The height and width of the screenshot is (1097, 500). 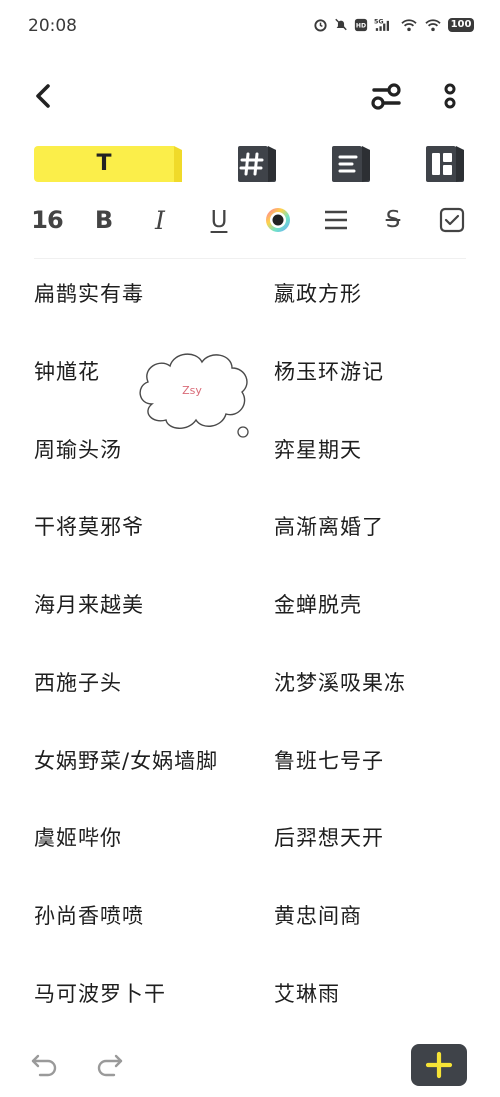 I want to click on list-item: 周瑜头汤, so click(x=78, y=450).